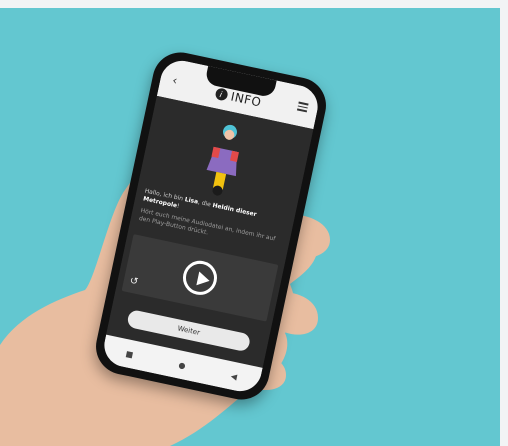 Image resolution: width=508 pixels, height=446 pixels. What do you see at coordinates (234, 376) in the screenshot?
I see `triangle-icon: ◀` at bounding box center [234, 376].